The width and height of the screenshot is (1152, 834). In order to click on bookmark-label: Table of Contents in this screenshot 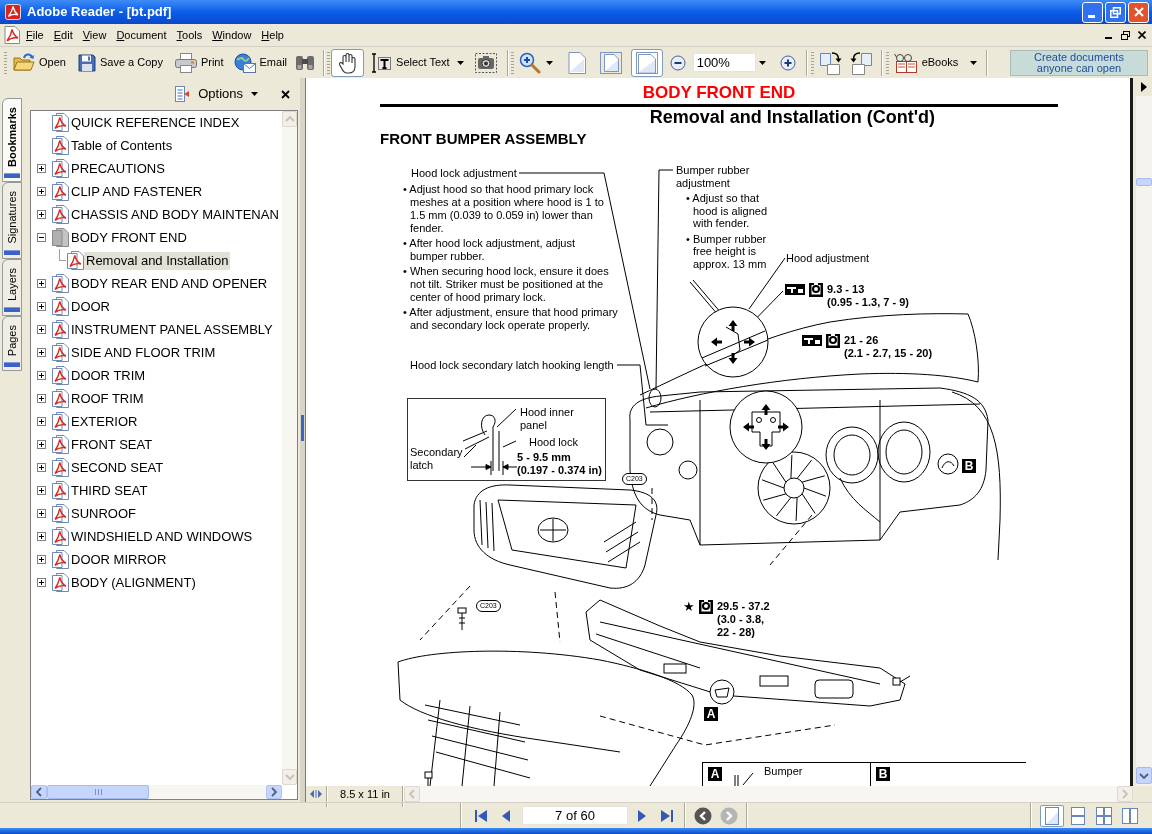, I will do `click(122, 145)`.